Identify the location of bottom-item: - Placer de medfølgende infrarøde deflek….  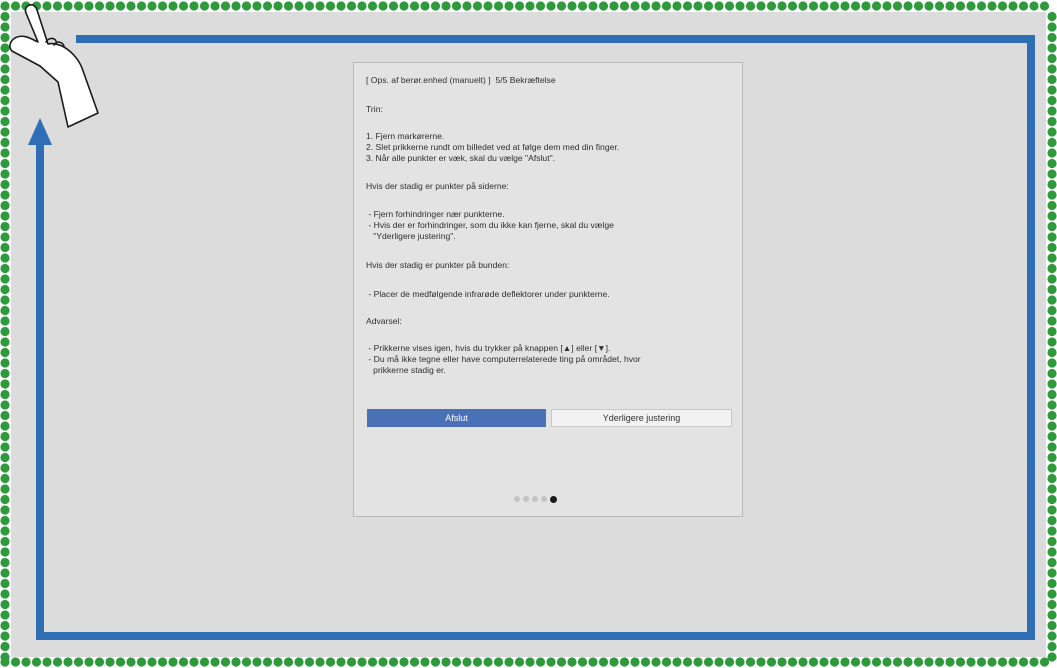
(488, 294).